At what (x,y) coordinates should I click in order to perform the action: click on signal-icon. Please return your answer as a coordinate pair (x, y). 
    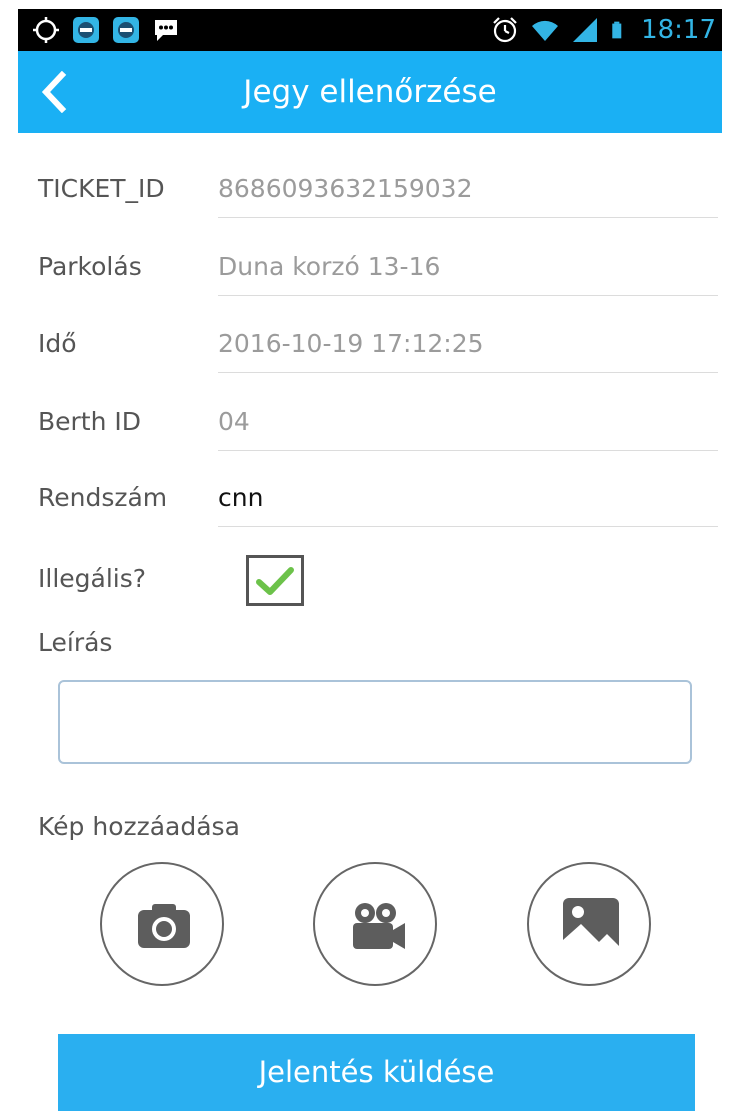
    Looking at the image, I should click on (585, 30).